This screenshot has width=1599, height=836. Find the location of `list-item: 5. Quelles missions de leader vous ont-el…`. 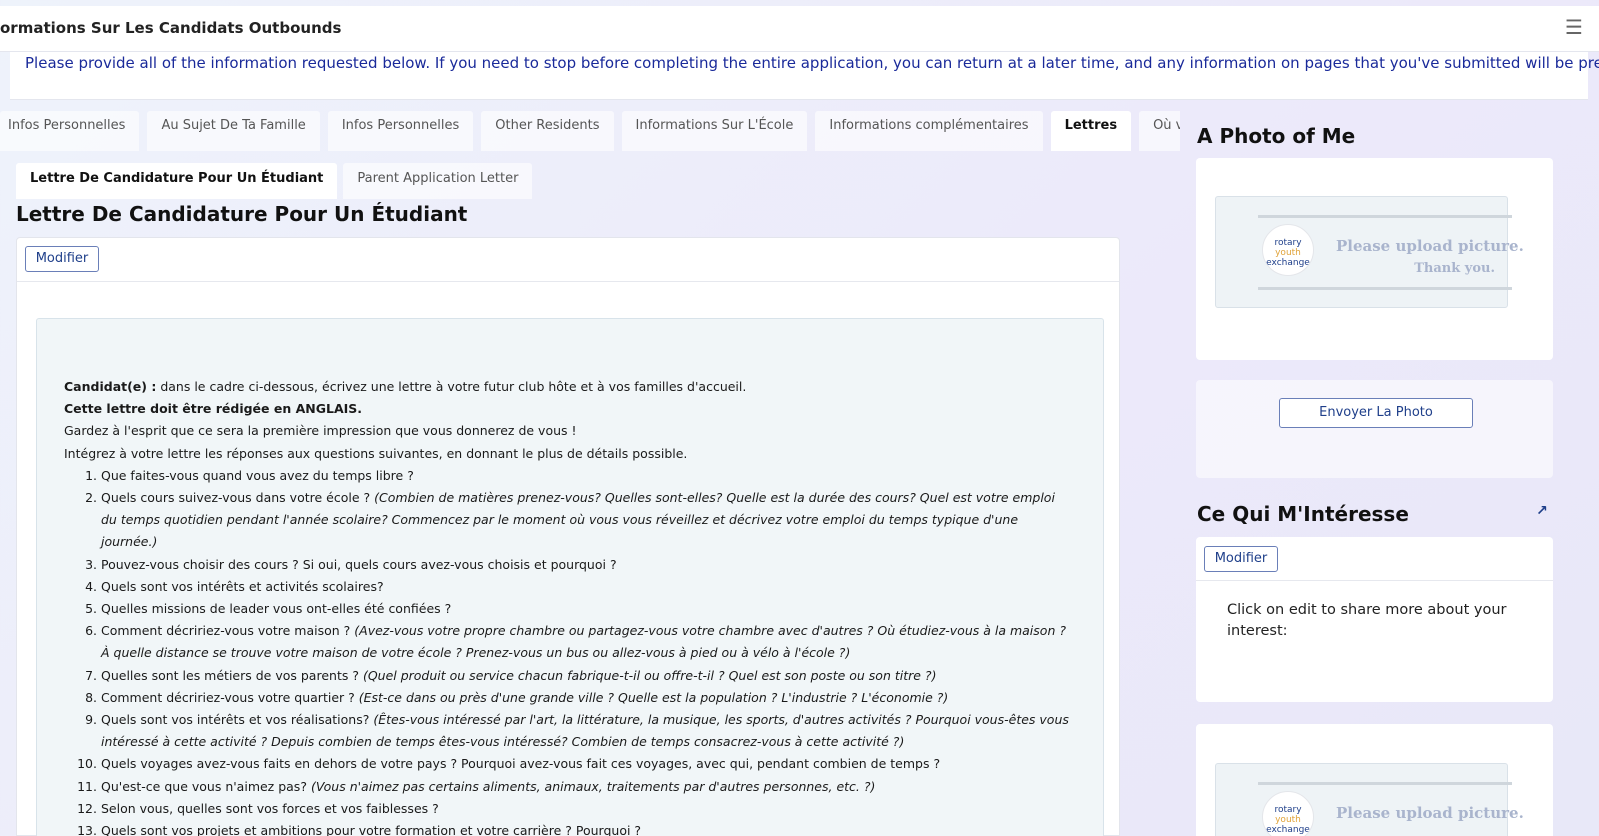

list-item: 5. Quelles missions de leader vous ont-el… is located at coordinates (569, 609).